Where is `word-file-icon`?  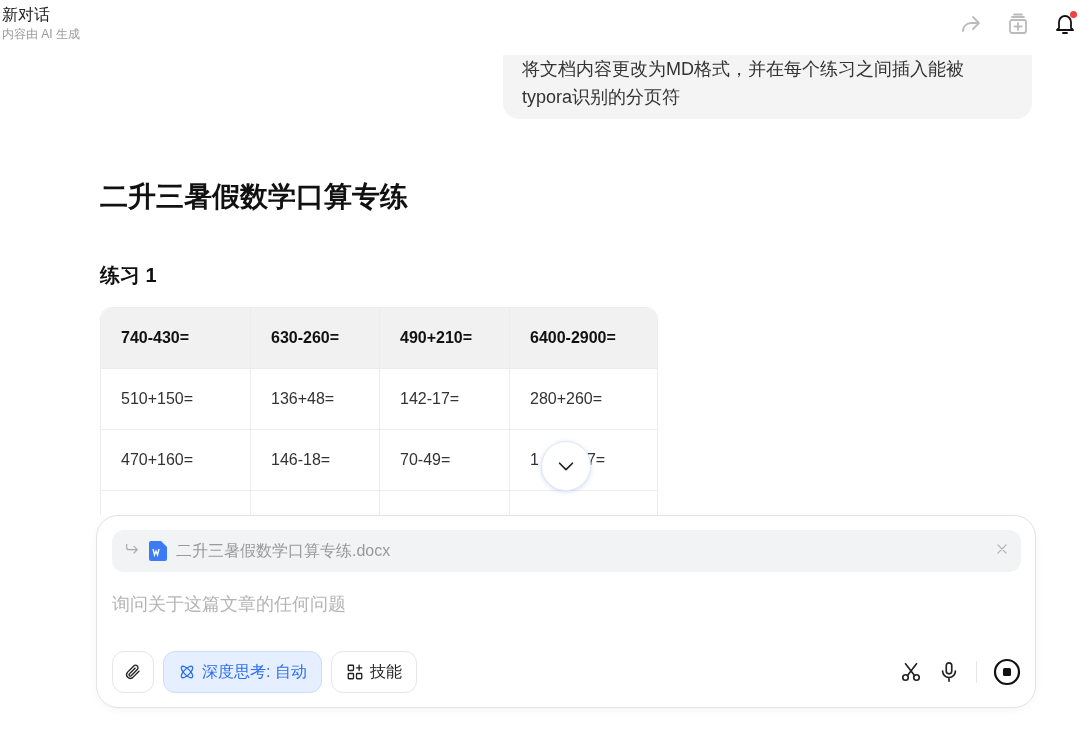 word-file-icon is located at coordinates (158, 551).